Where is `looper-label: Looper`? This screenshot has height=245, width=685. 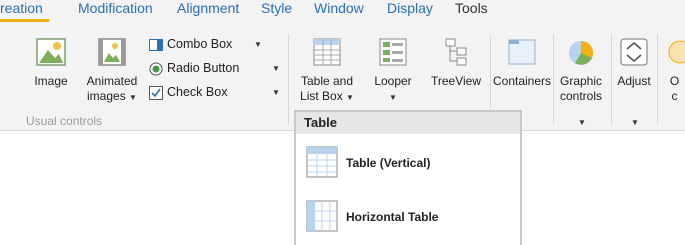
looper-label: Looper is located at coordinates (393, 81).